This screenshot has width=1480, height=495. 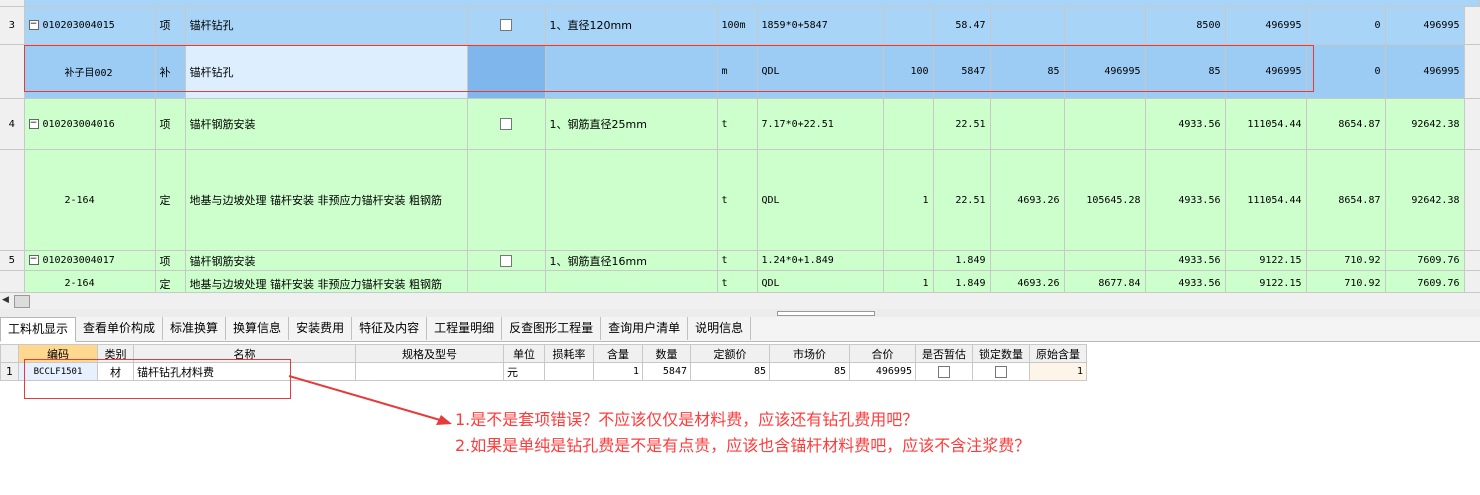 What do you see at coordinates (743, 445) in the screenshot?
I see `annotation-note-2: 2.如果是单纯是钻孔费是不是有点贵，应该也含锚杆材料费吧，应该不含注浆费？` at bounding box center [743, 445].